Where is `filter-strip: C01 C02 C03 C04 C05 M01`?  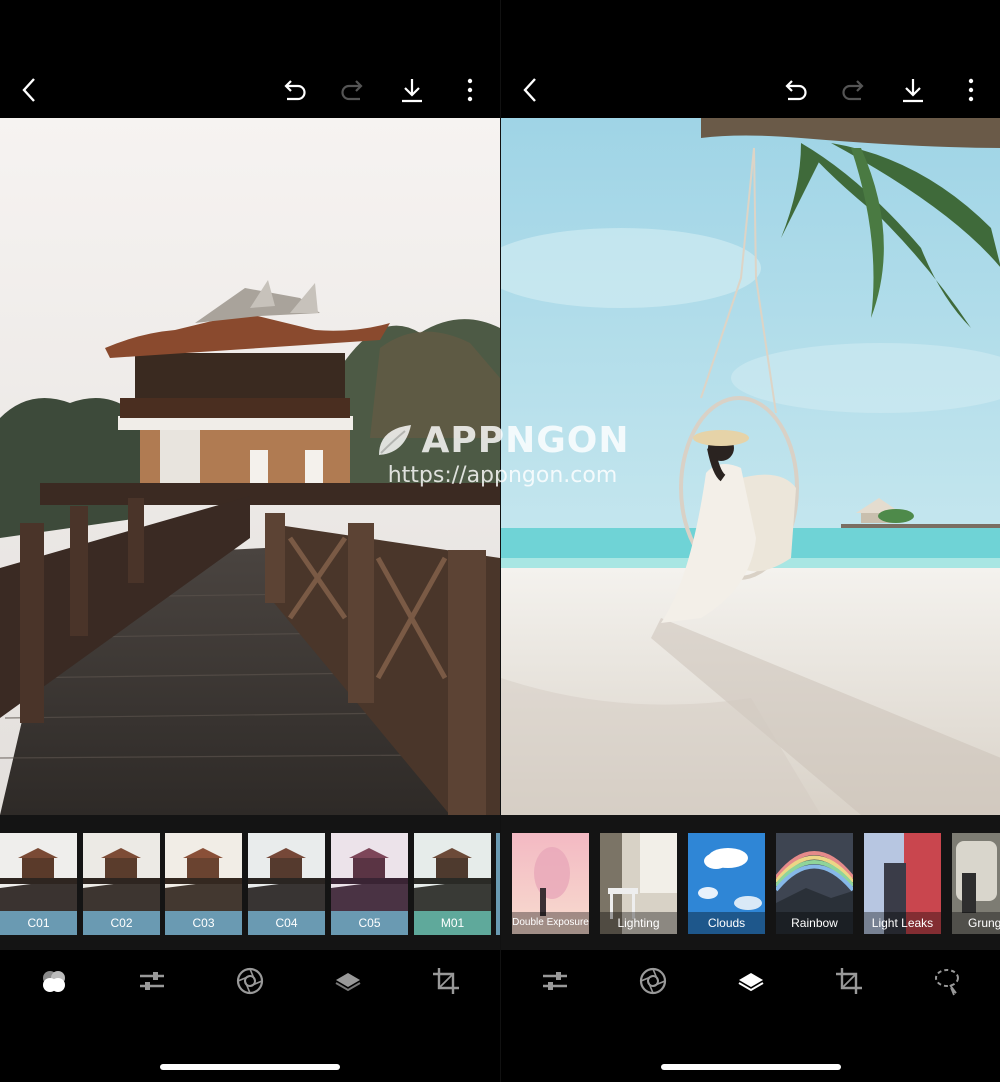 filter-strip: C01 C02 C03 C04 C05 M01 is located at coordinates (250, 882).